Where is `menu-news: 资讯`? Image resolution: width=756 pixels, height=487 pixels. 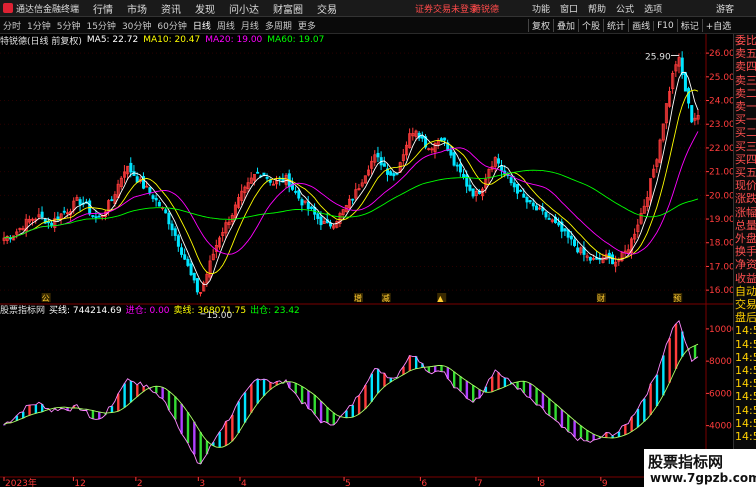
menu-news: 资讯 is located at coordinates (171, 8).